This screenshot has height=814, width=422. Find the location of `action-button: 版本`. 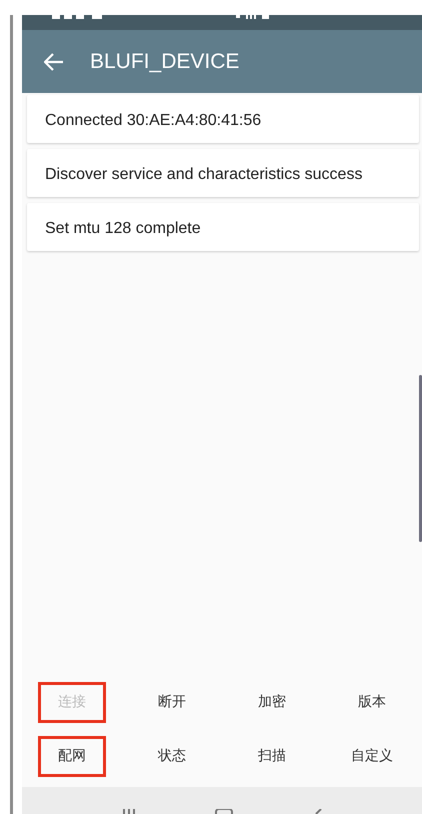

action-button: 版本 is located at coordinates (372, 702).